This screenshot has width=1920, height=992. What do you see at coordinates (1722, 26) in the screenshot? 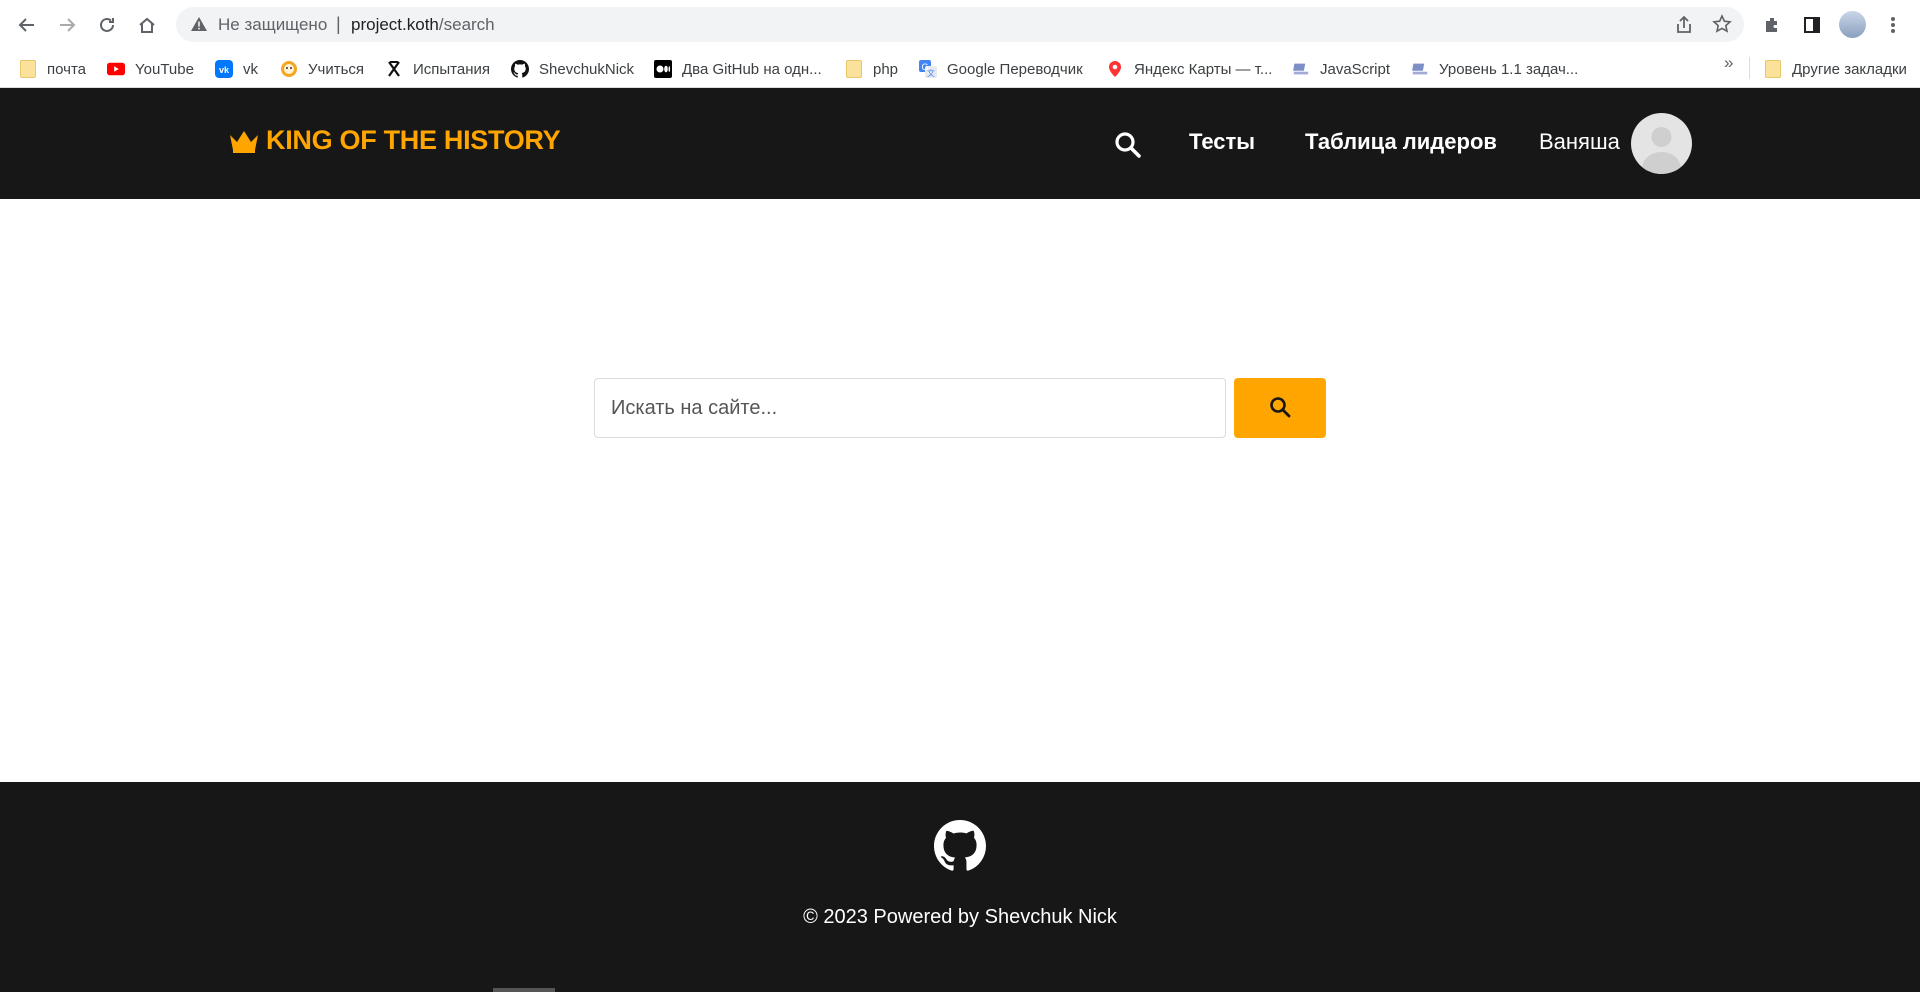
I see `star-icon` at bounding box center [1722, 26].